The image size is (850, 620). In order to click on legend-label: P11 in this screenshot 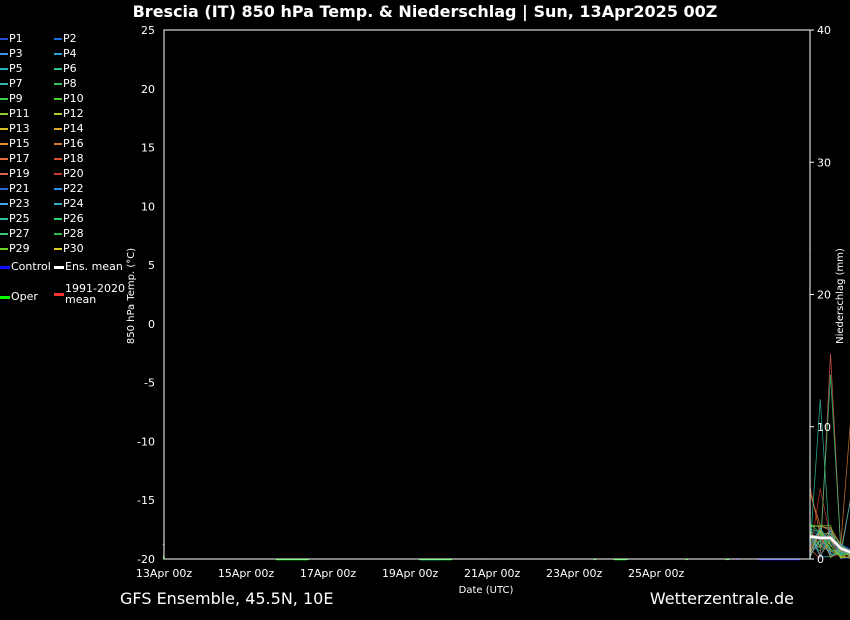, I will do `click(19, 113)`.